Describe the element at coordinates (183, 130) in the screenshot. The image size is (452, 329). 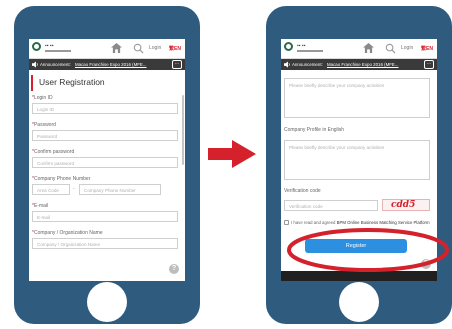
I see `scrollbar` at that location.